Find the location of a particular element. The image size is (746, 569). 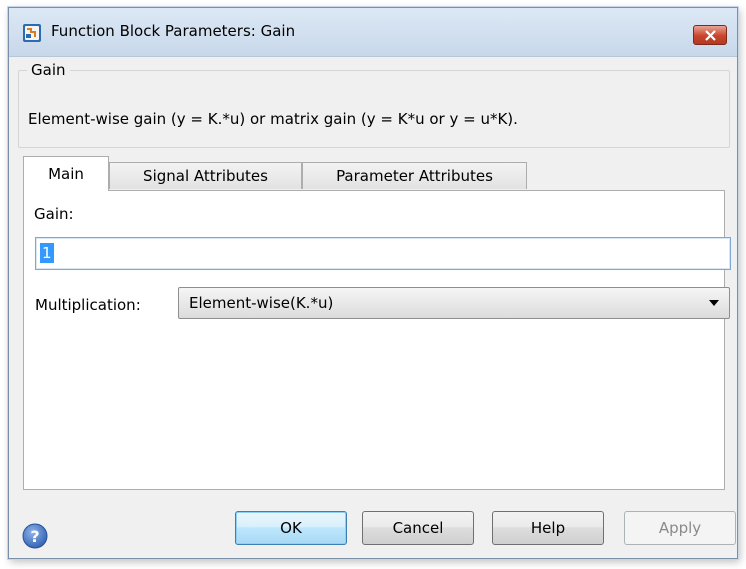

tab-signal-attributes: Signal Attributes is located at coordinates (205, 175).